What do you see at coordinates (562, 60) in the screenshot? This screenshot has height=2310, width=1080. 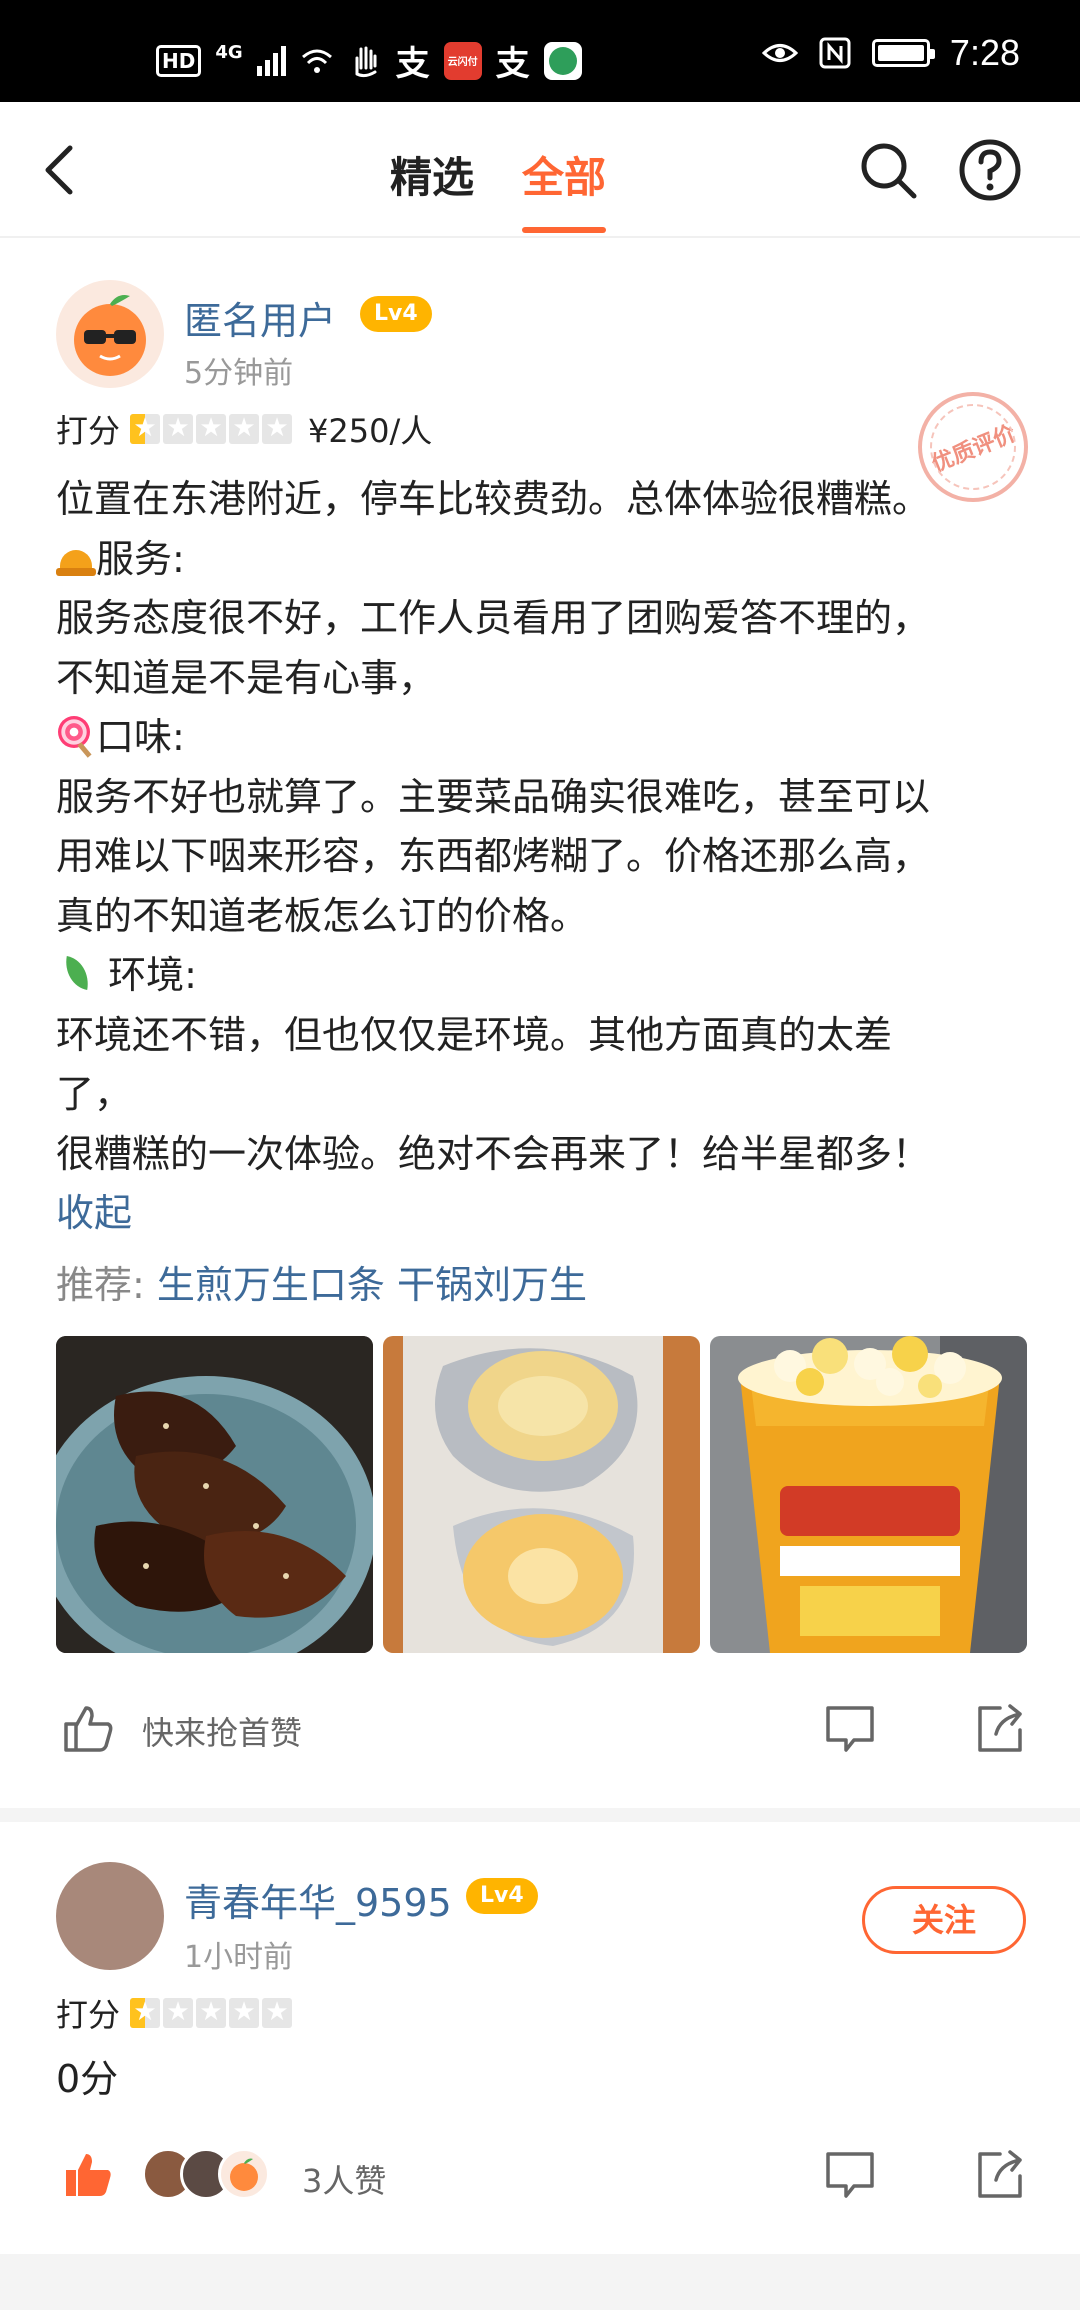 I see `green-app-icon` at bounding box center [562, 60].